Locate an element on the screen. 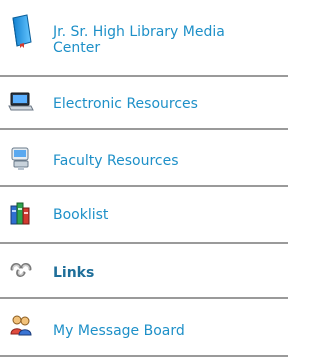 The height and width of the screenshot is (360, 320). nav-item-electronic-resources: Electronic Resources is located at coordinates (144, 102).